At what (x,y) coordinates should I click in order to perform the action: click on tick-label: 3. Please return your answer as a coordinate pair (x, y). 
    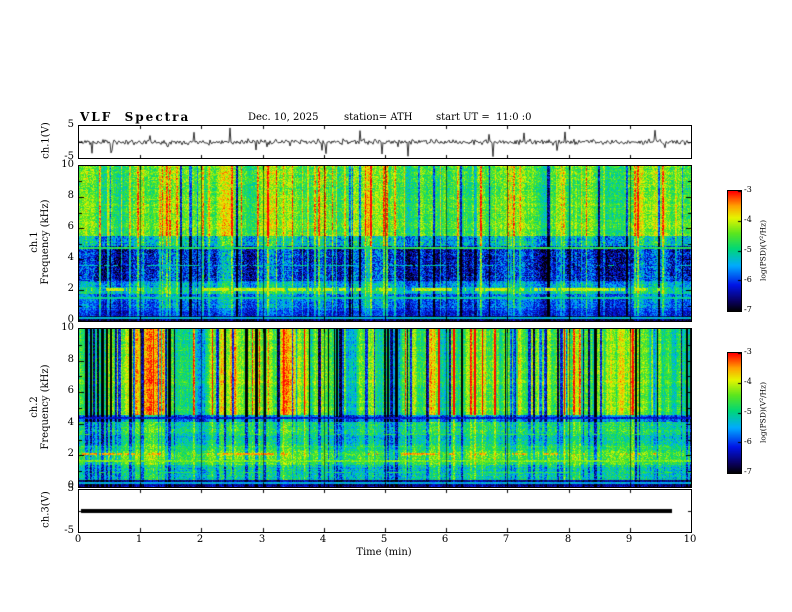
    Looking at the image, I should click on (262, 539).